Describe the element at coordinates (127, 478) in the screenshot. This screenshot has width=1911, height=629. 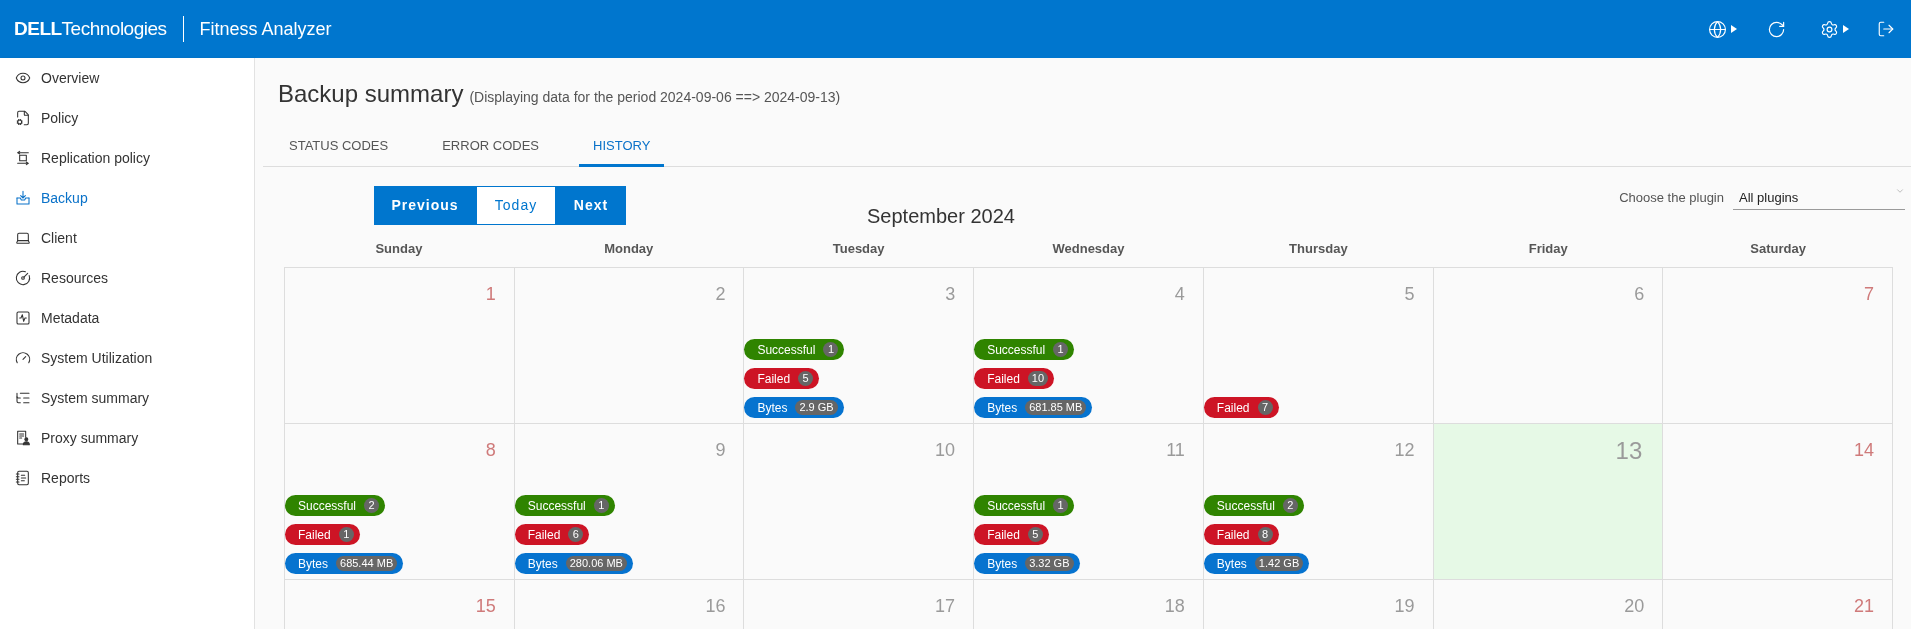
I see `sidebar-item: Reports` at that location.